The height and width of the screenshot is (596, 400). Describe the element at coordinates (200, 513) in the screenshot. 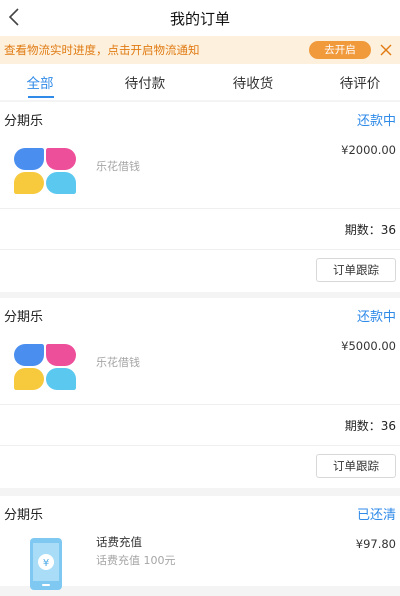

I see `order-header: 分期乐 已还清` at that location.